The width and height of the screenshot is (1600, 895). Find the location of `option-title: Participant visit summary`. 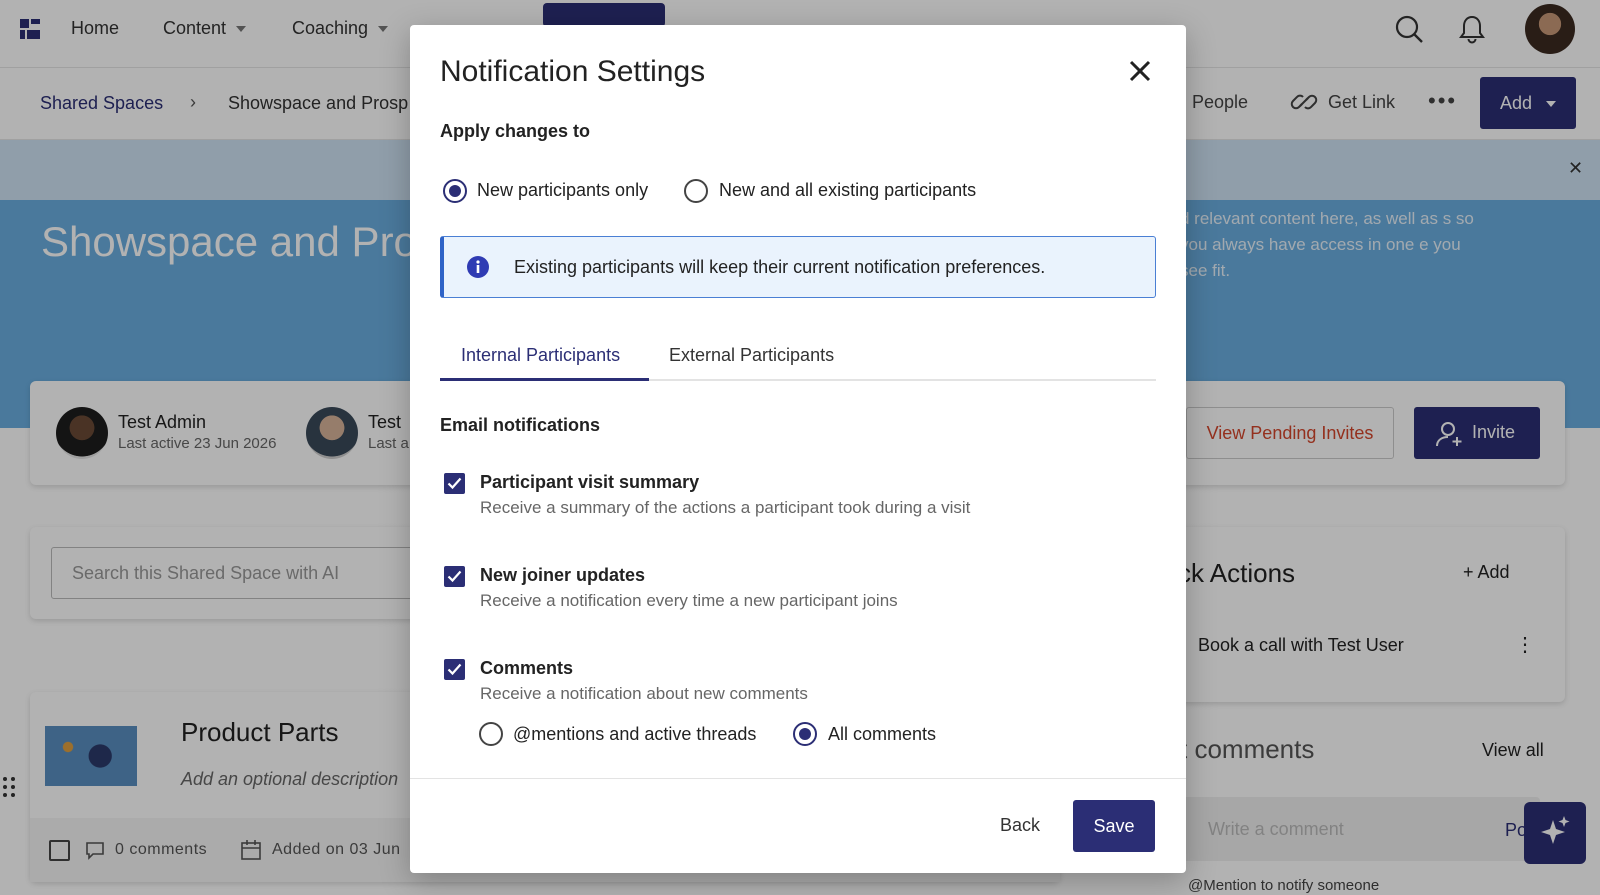

option-title: Participant visit summary is located at coordinates (590, 482).